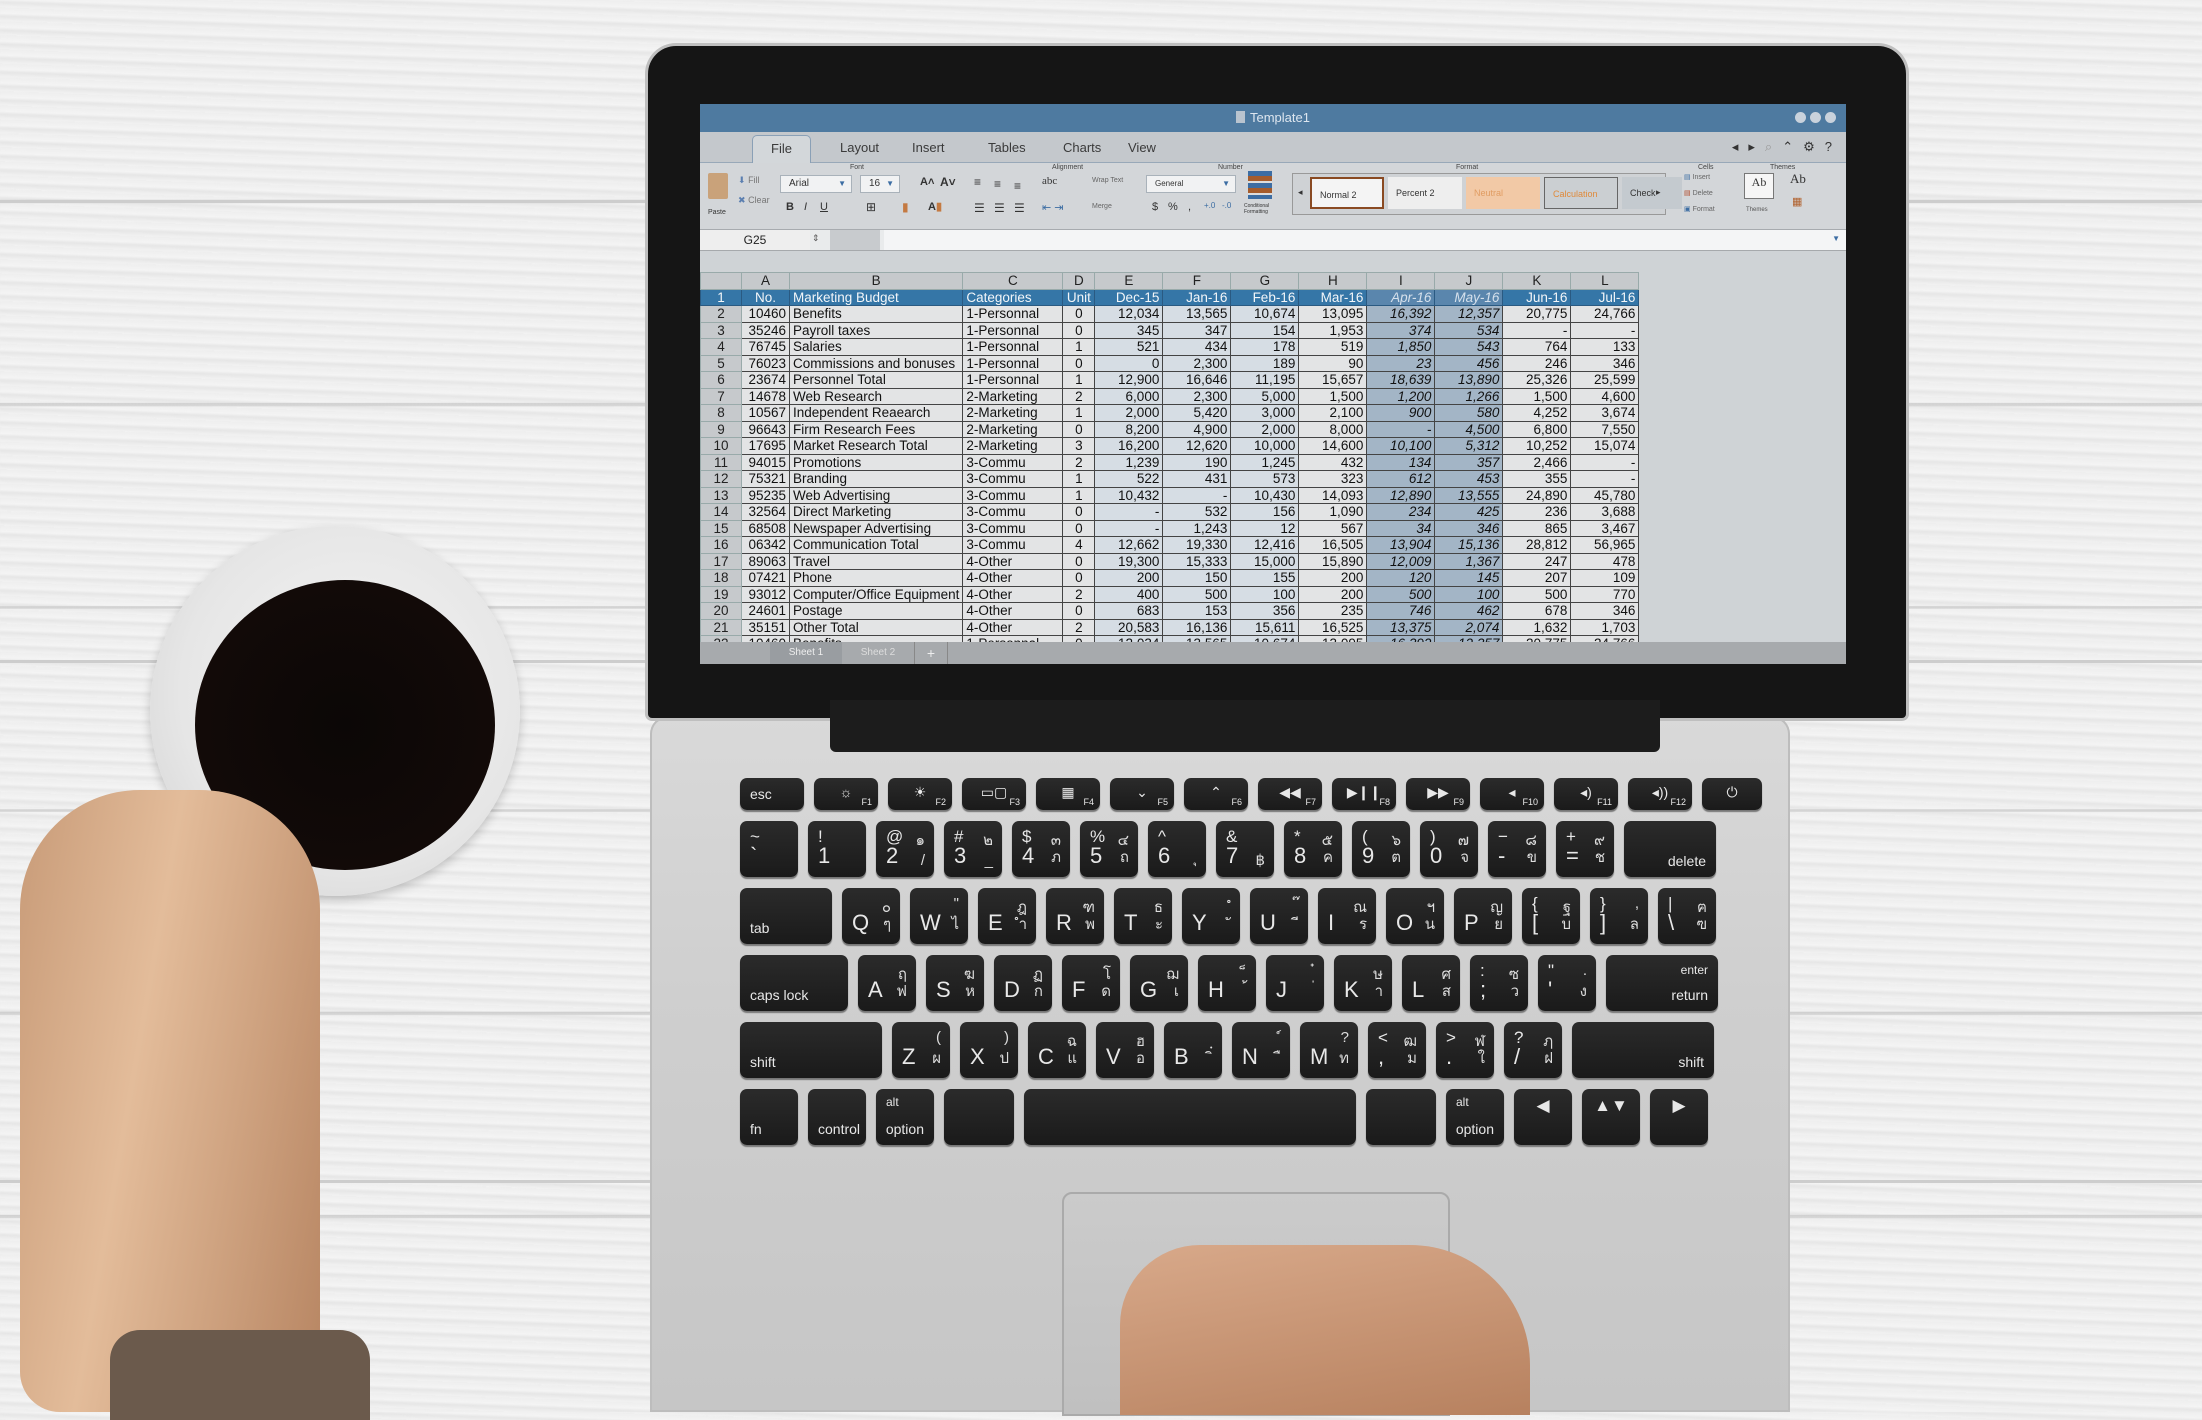 The width and height of the screenshot is (2202, 1420). Describe the element at coordinates (1503, 193) in the screenshot. I see `style-neutral: Neutral` at that location.